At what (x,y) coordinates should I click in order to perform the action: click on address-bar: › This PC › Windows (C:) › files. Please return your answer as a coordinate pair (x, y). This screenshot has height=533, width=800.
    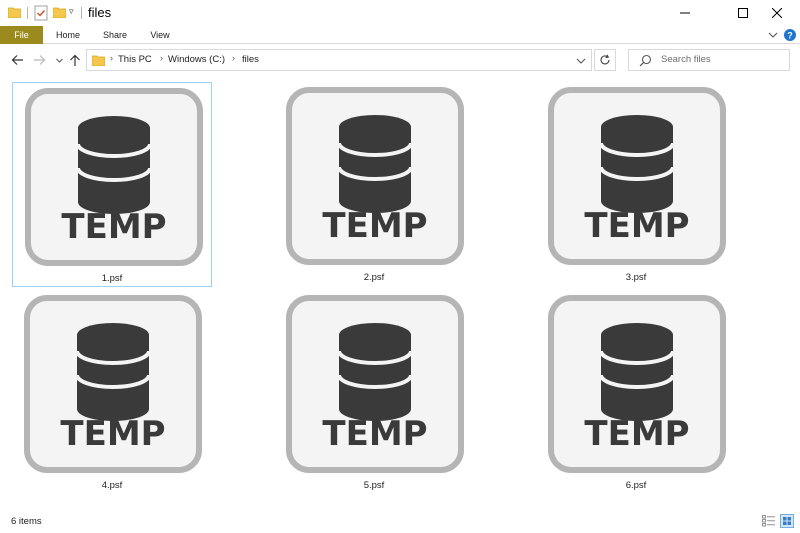
    Looking at the image, I should click on (339, 60).